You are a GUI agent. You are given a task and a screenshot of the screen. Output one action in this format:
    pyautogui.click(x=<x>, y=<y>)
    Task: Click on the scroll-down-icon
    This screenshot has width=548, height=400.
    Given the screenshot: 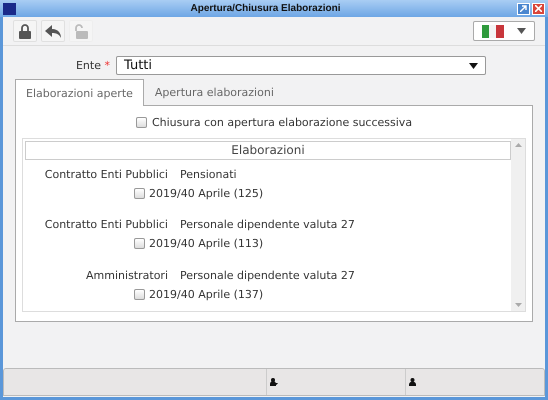 What is the action you would take?
    pyautogui.click(x=518, y=305)
    